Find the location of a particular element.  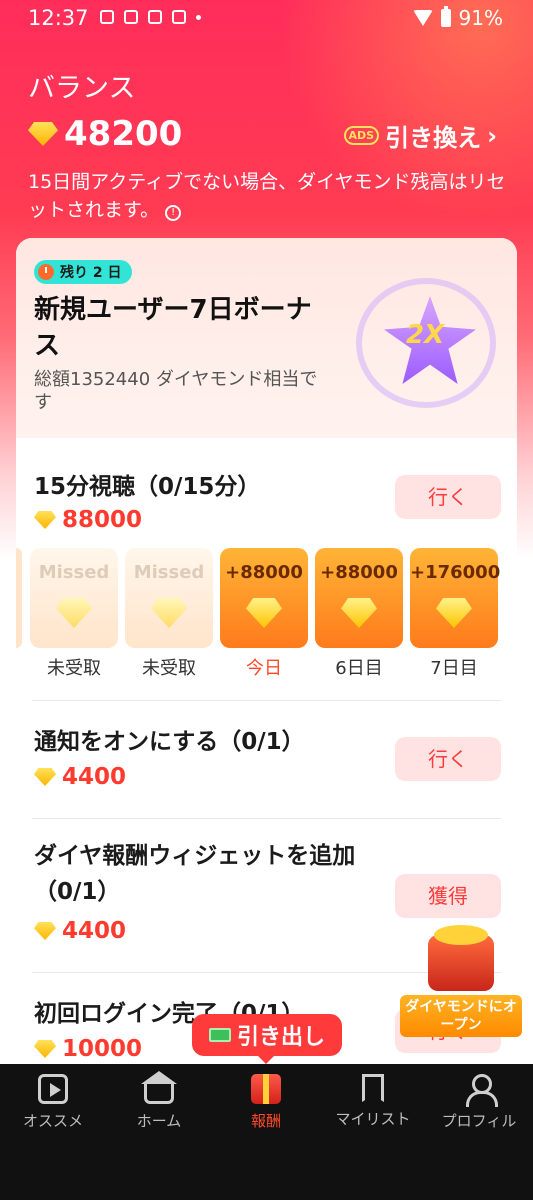

task-reward: 10000 is located at coordinates (88, 1049).